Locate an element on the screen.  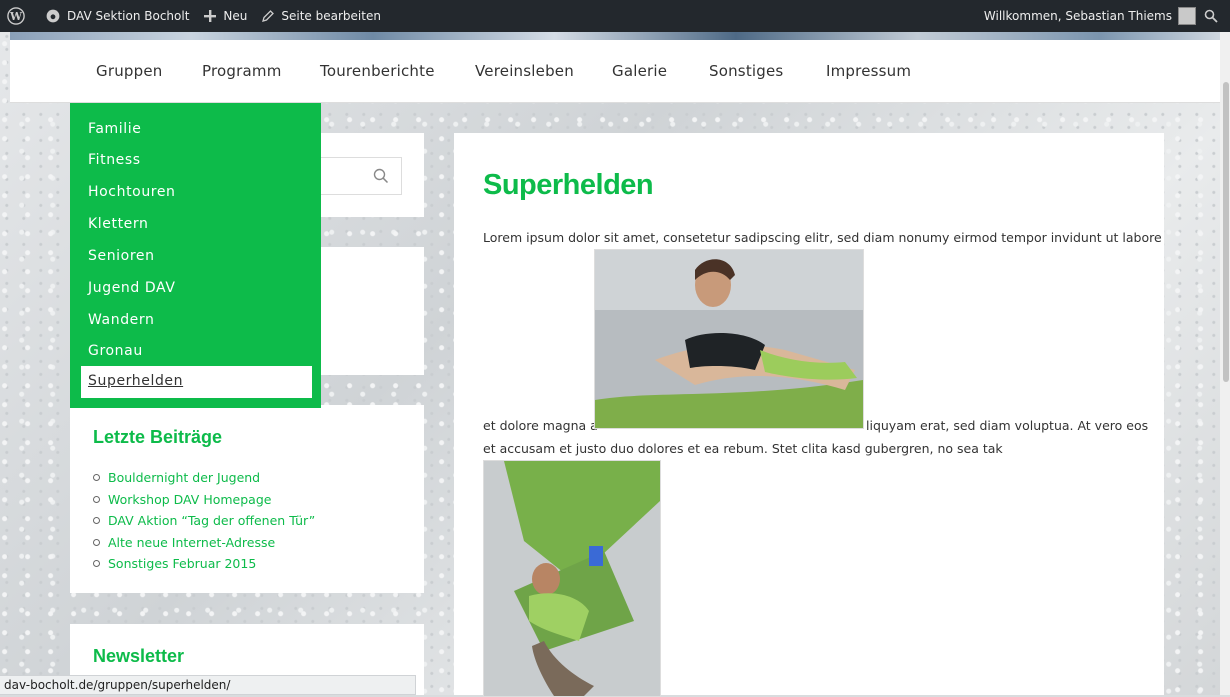
status-bar-url: dav-bocholt.de/gruppen/superhelden/ is located at coordinates (208, 685).